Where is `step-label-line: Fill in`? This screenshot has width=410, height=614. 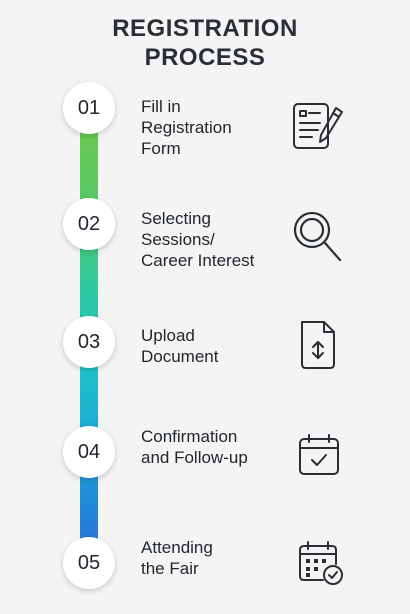
step-label-line: Fill in is located at coordinates (161, 106).